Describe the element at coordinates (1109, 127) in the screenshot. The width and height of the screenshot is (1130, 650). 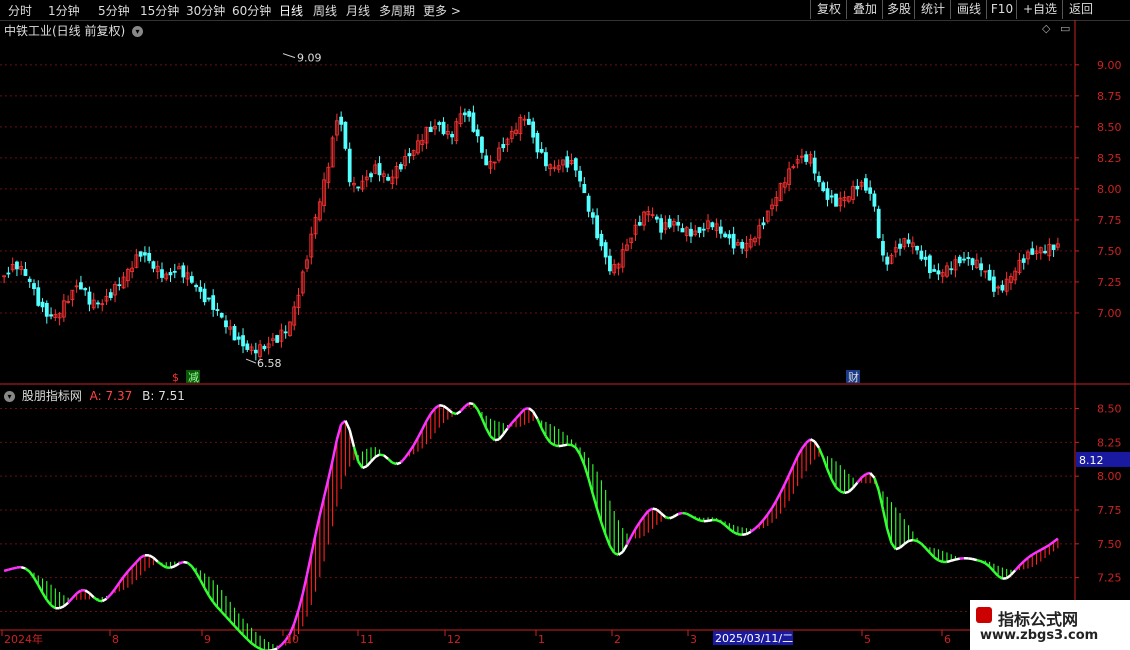
I see `main-y-tick-label: 8.50` at that location.